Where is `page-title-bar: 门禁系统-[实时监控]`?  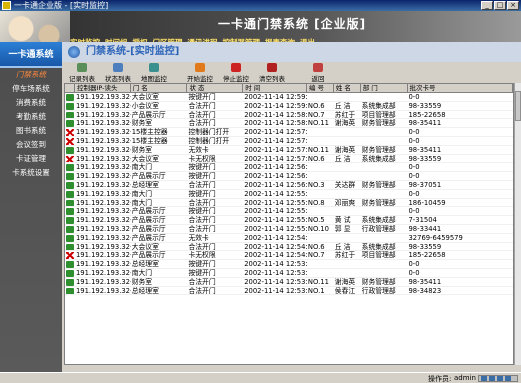
page-title-bar: 门禁系统-[实时监控] is located at coordinates (291, 52).